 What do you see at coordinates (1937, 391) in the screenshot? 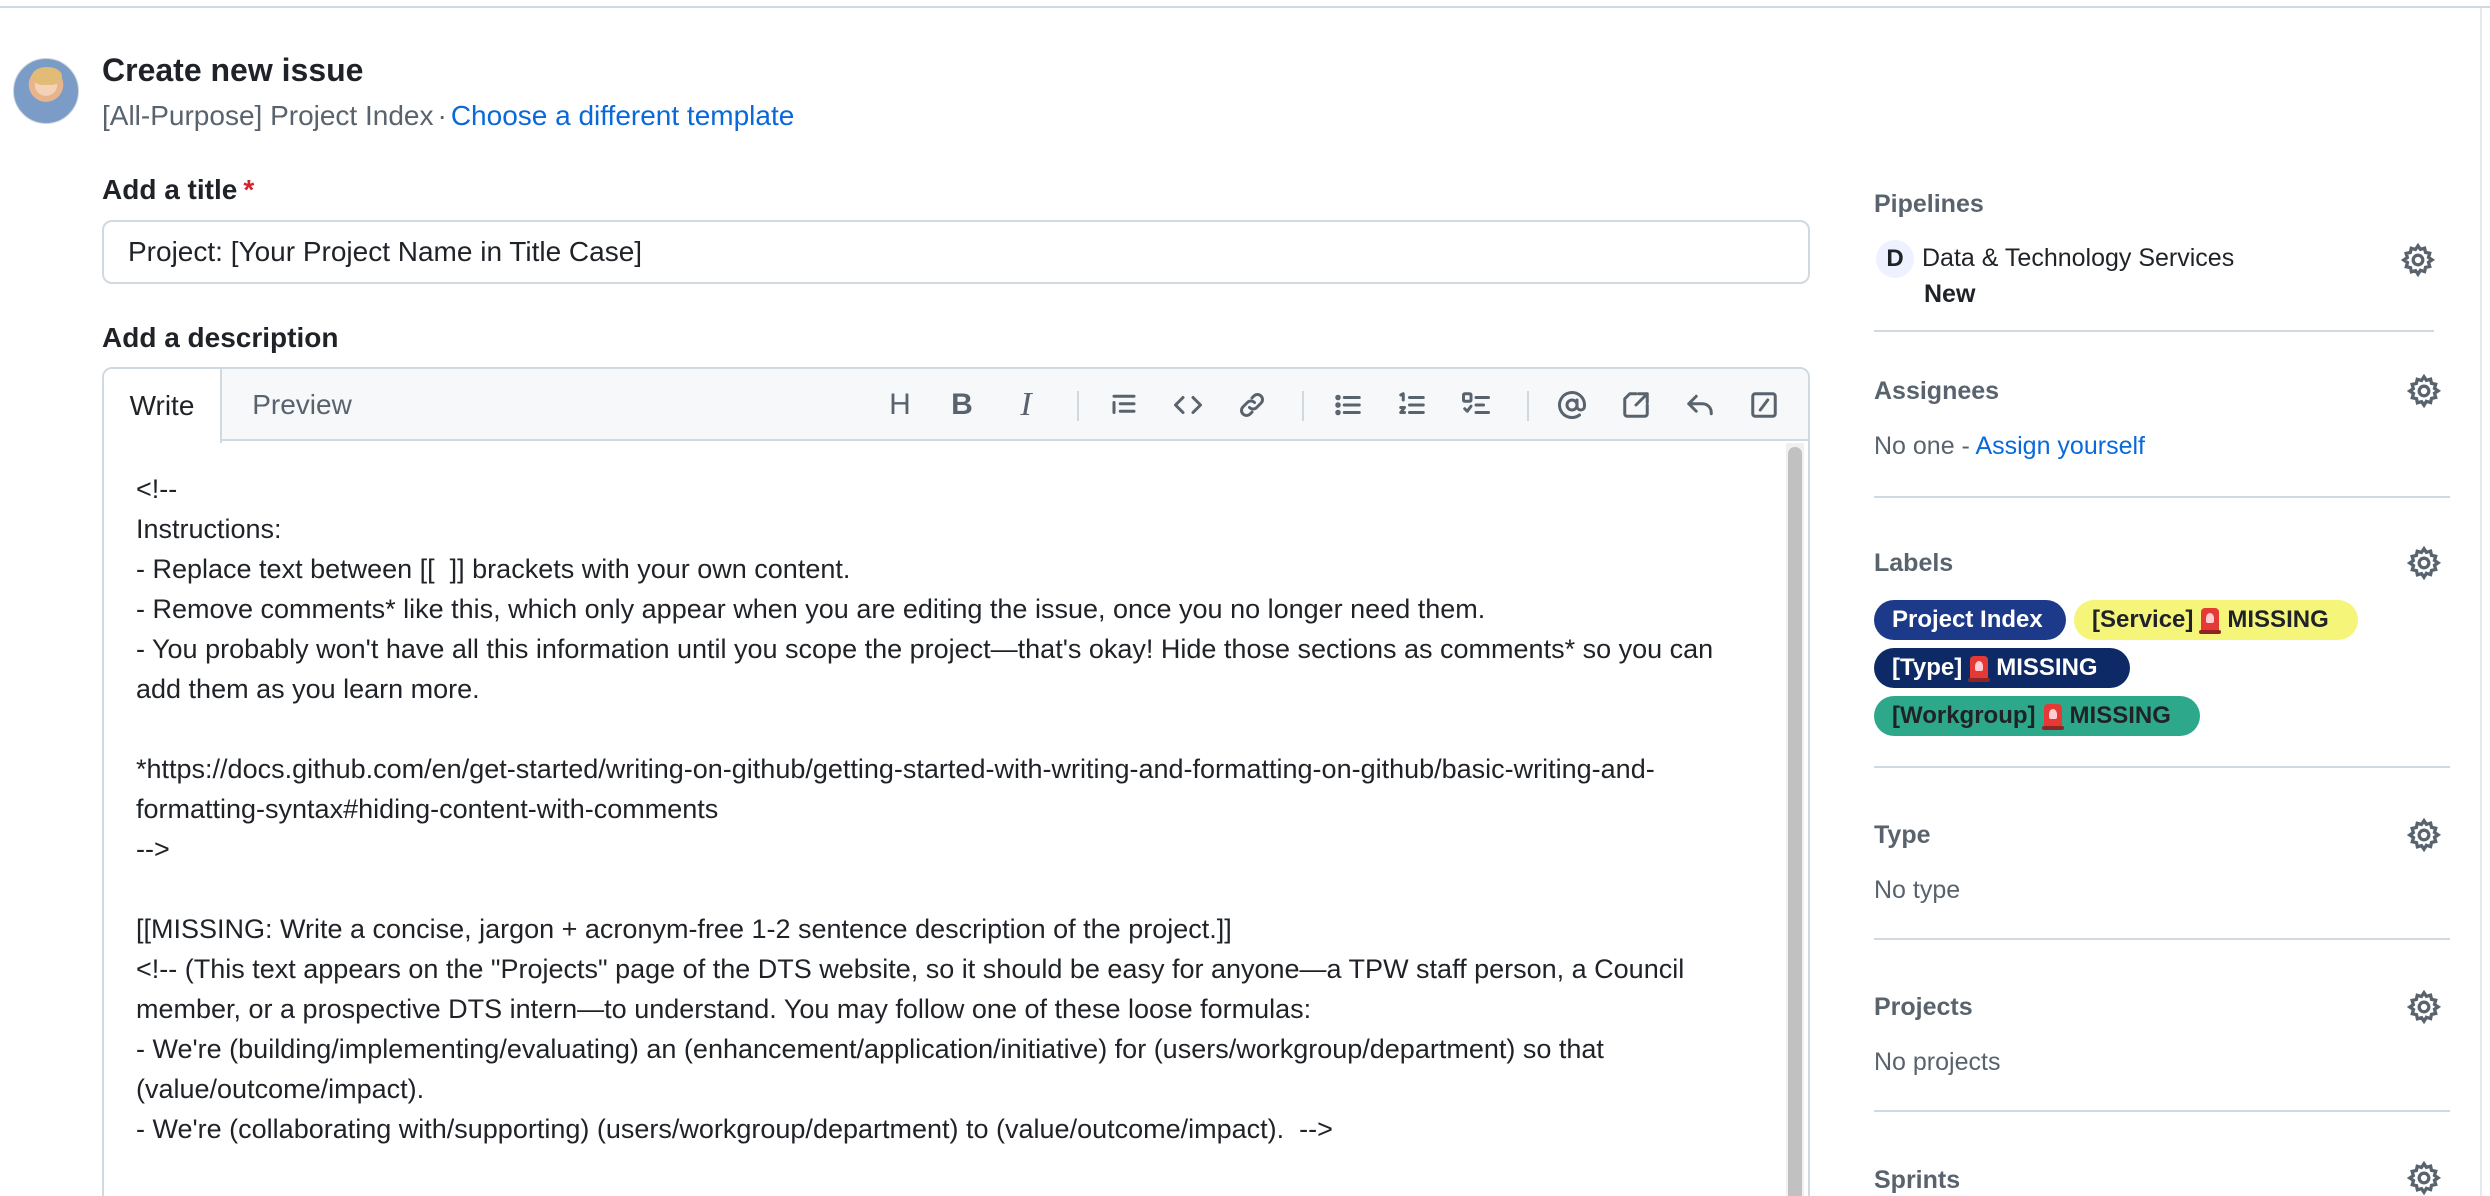
I see `assignees-heading: Assignees` at bounding box center [1937, 391].